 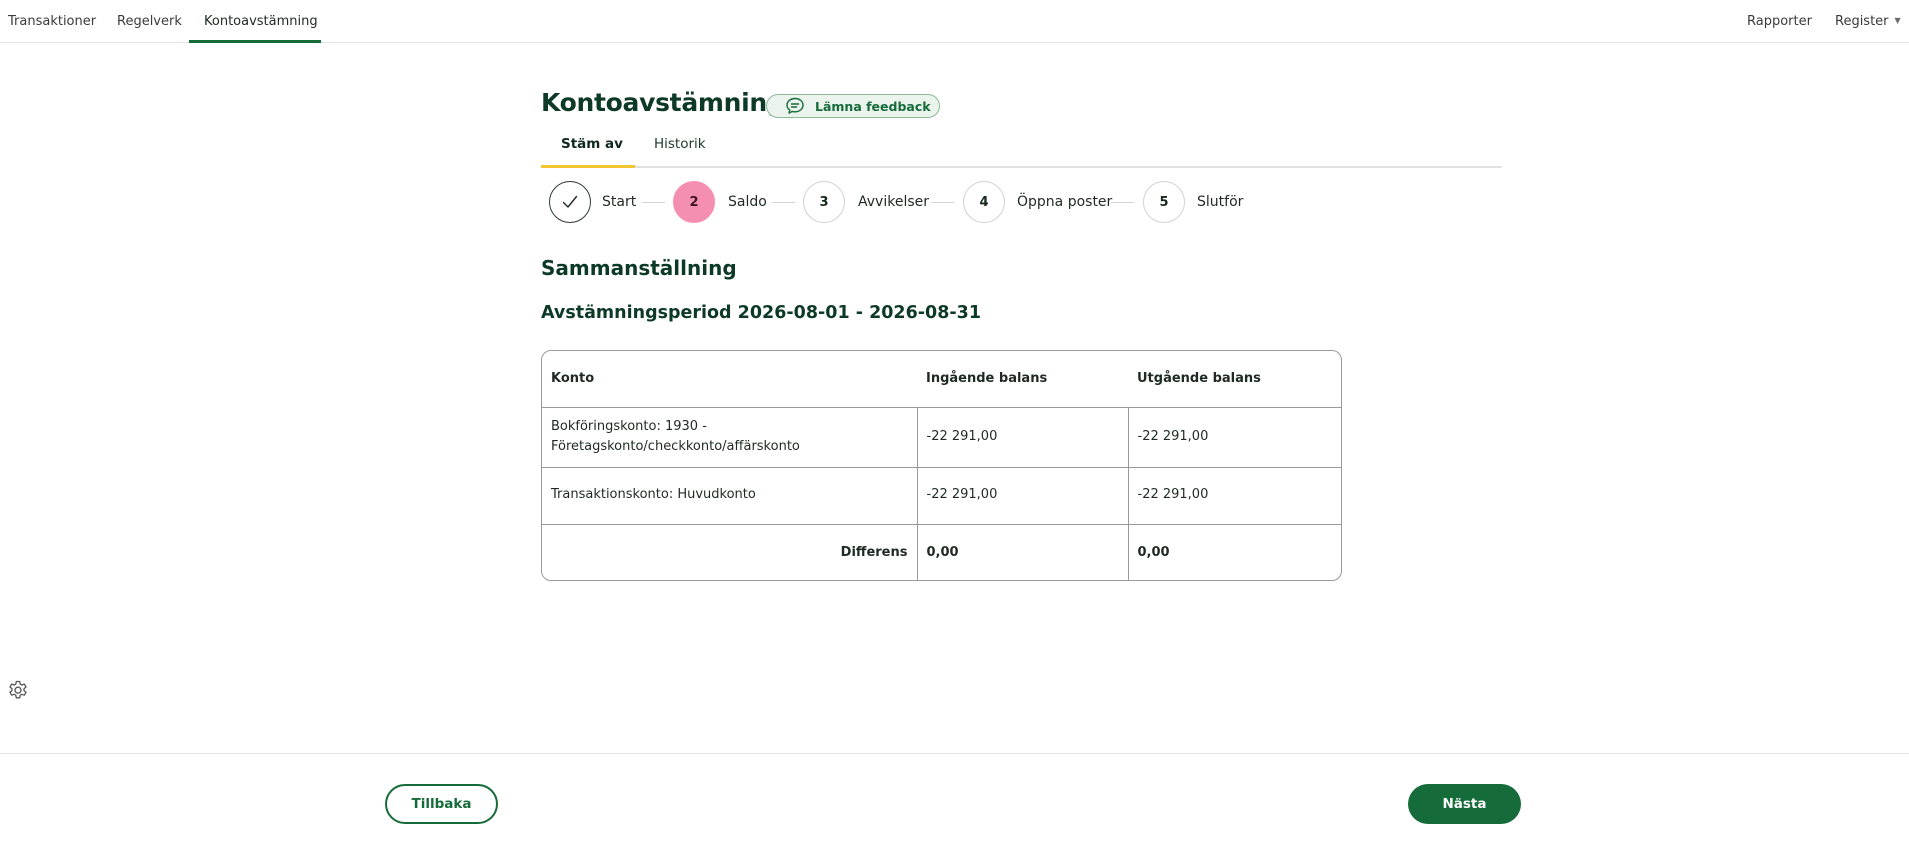 I want to click on difference-row: Differens 0,00 0,00, so click(x=941, y=551).